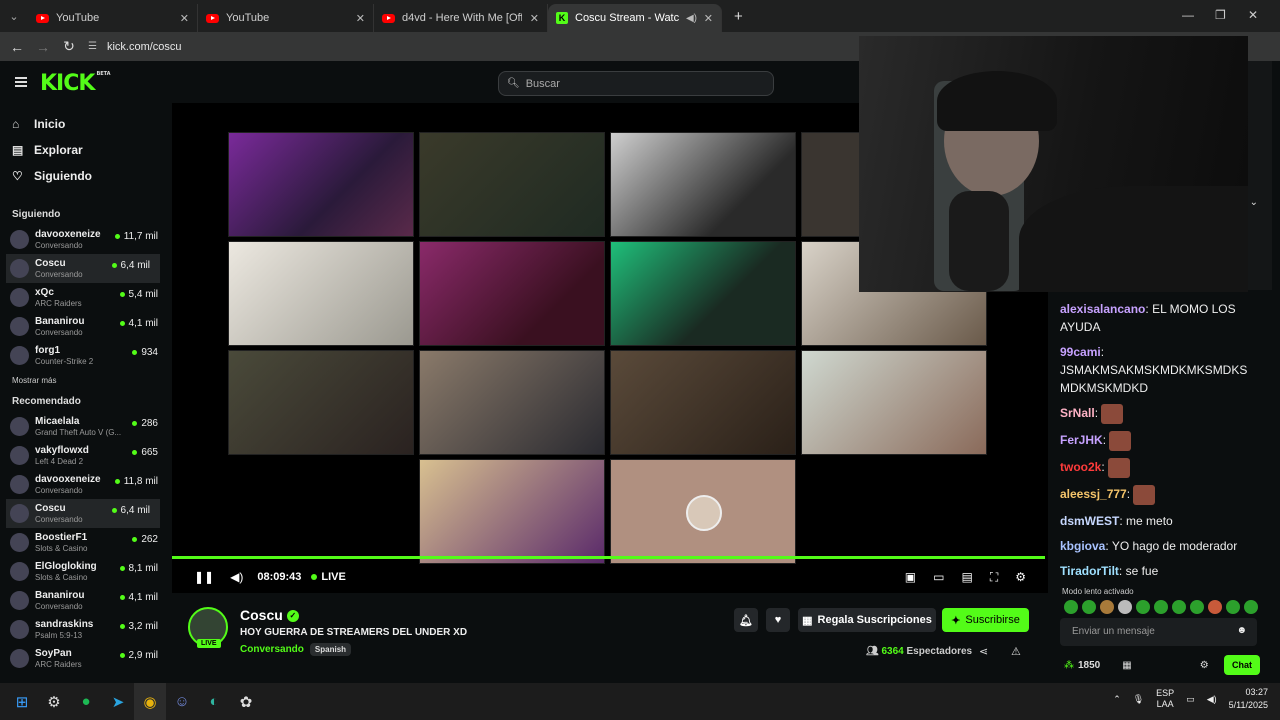  Describe the element at coordinates (182, 701) in the screenshot. I see `discord-icon: ☺` at that location.